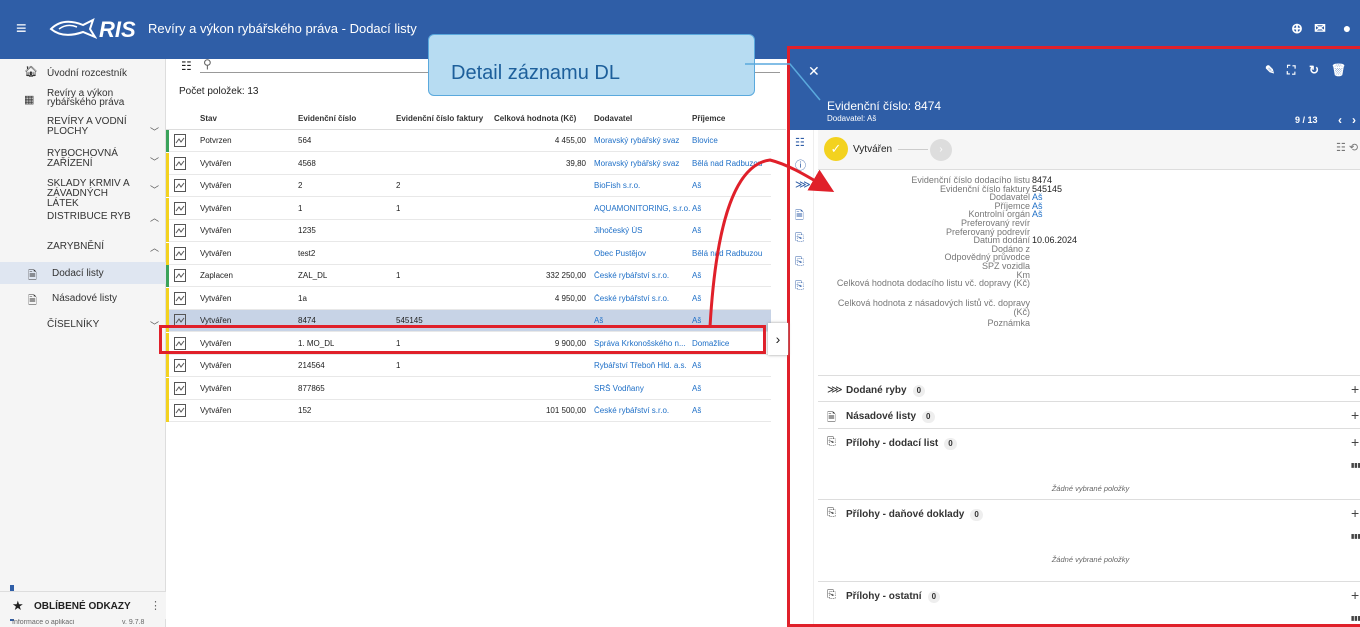 The image size is (1360, 627). What do you see at coordinates (155, 605) in the screenshot?
I see `more-icon: ⋮` at bounding box center [155, 605].